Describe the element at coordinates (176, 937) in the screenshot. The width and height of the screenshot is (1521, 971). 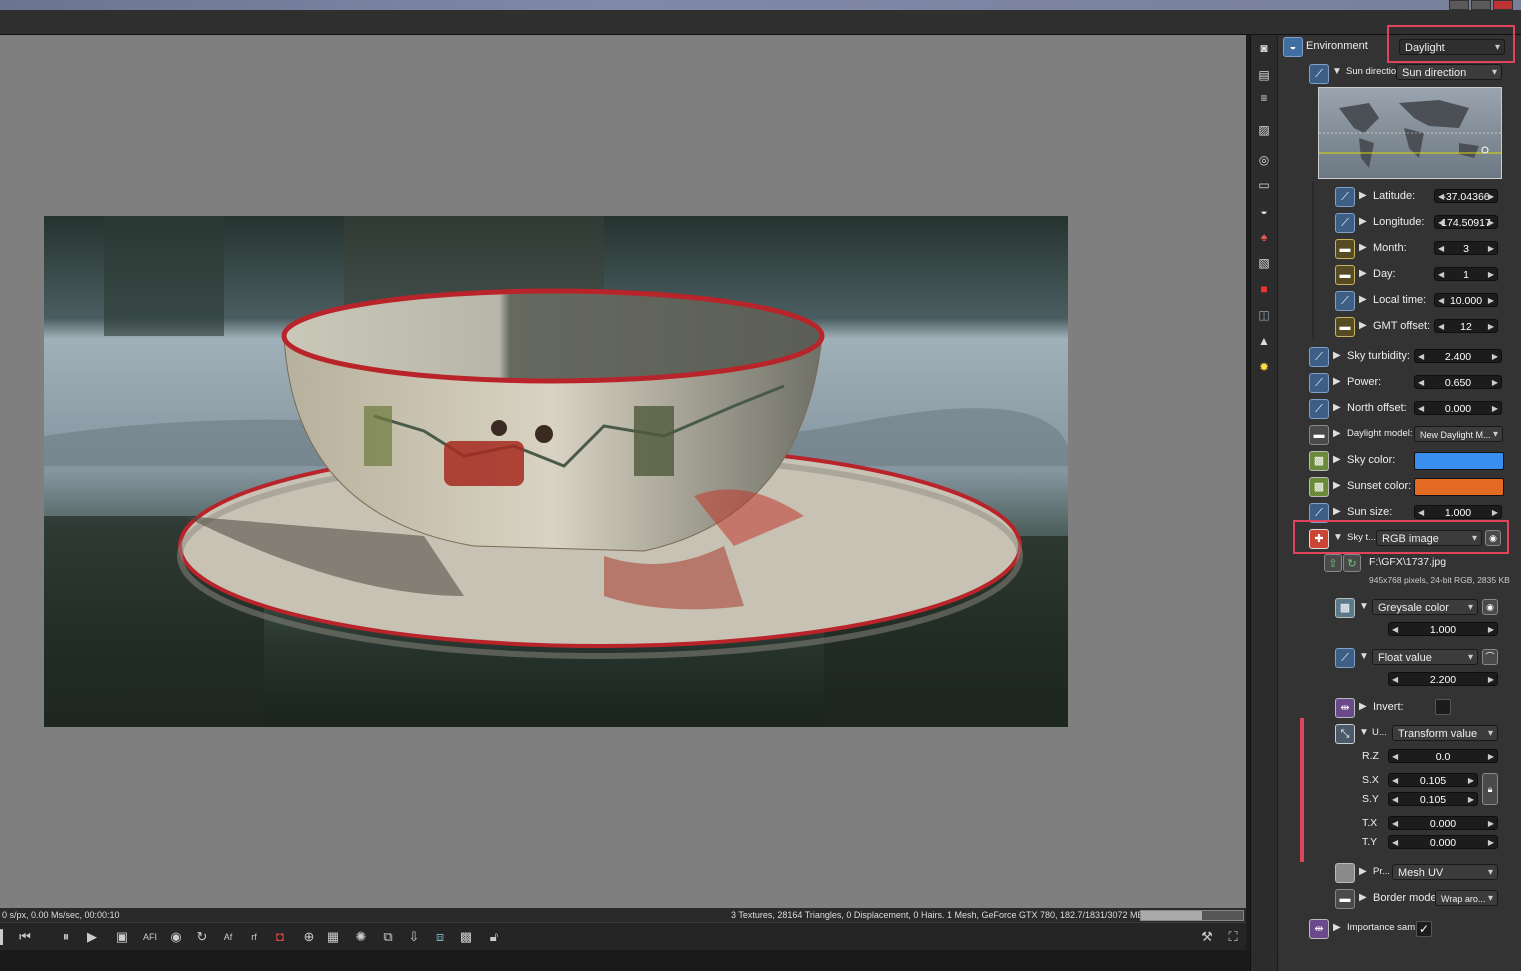
I see `color-icon: ◉` at that location.